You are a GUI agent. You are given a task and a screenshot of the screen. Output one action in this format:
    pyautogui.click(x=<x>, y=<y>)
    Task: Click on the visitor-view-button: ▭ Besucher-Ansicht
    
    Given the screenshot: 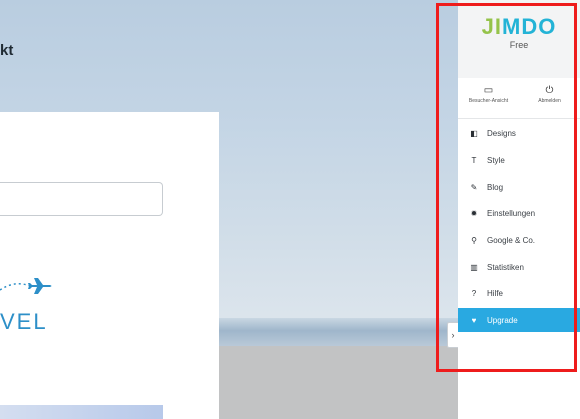 What is the action you would take?
    pyautogui.click(x=488, y=98)
    